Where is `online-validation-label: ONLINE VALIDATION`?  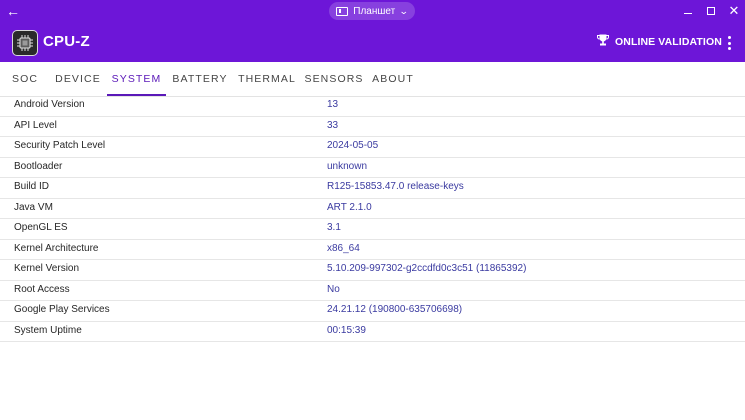
online-validation-label: ONLINE VALIDATION is located at coordinates (668, 42).